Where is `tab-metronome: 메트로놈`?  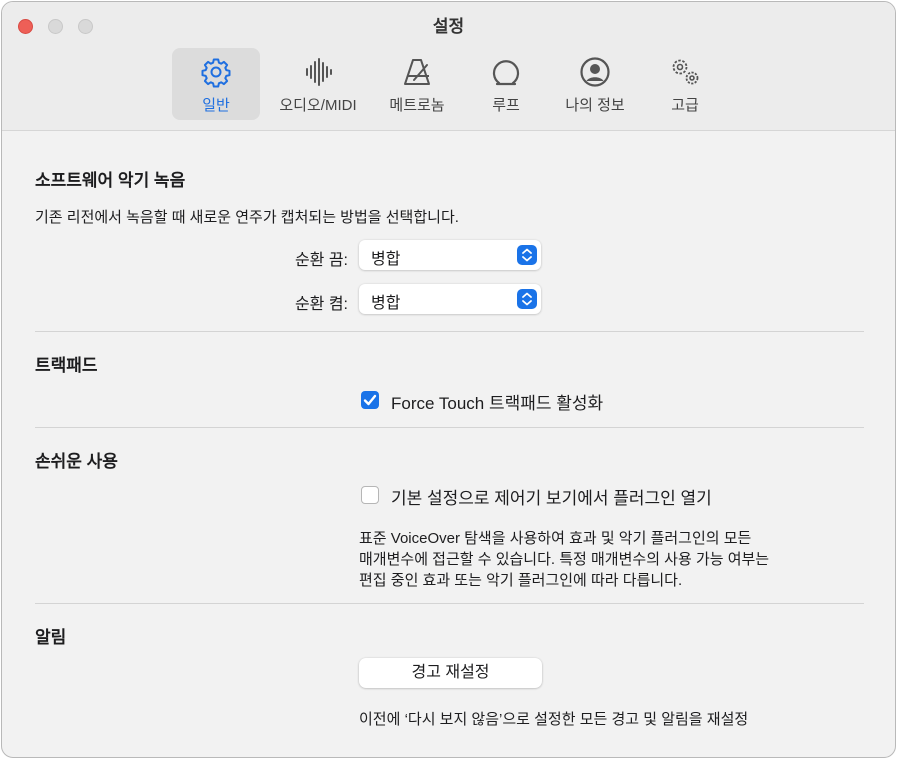 tab-metronome: 메트로놈 is located at coordinates (417, 84).